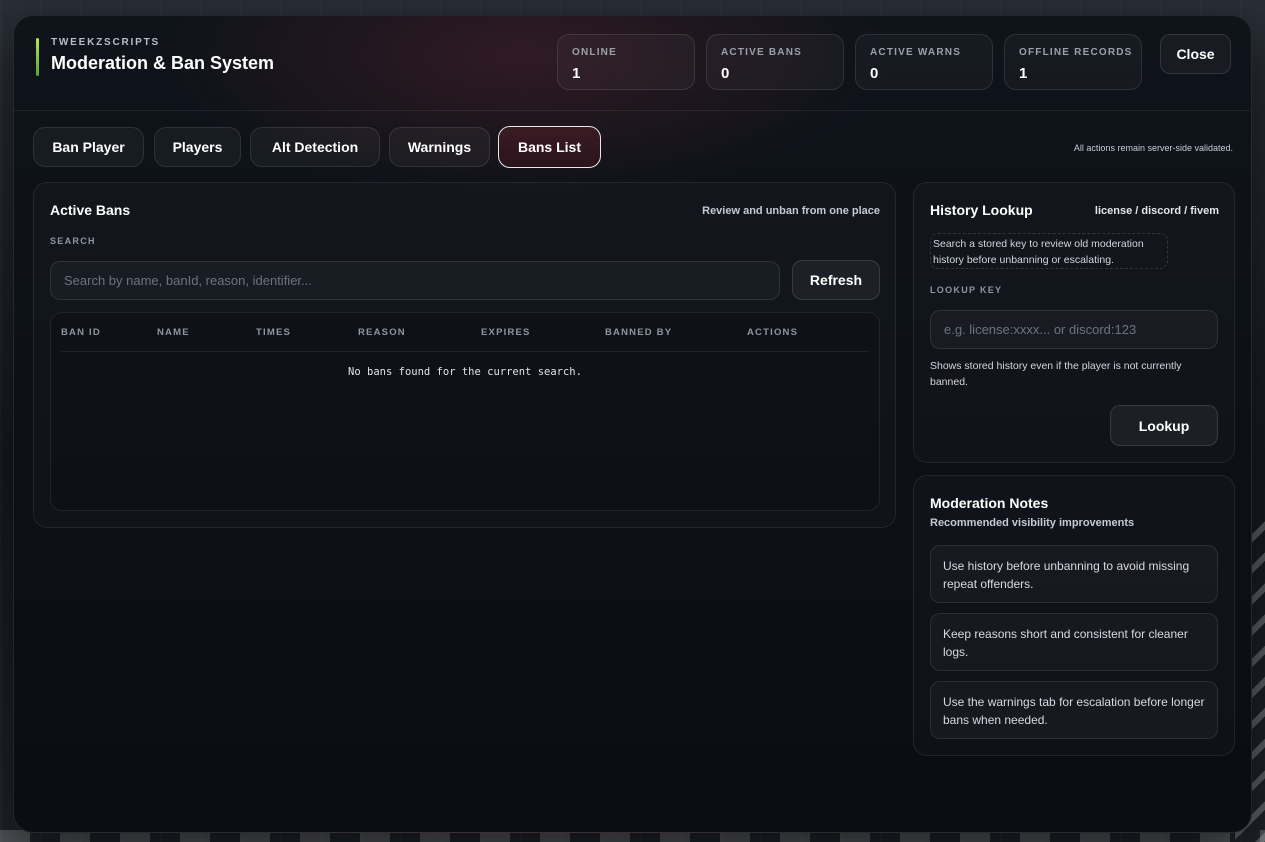  Describe the element at coordinates (1073, 62) in the screenshot. I see `stat-offline-records: OFFLINE RECORDS 1` at that location.